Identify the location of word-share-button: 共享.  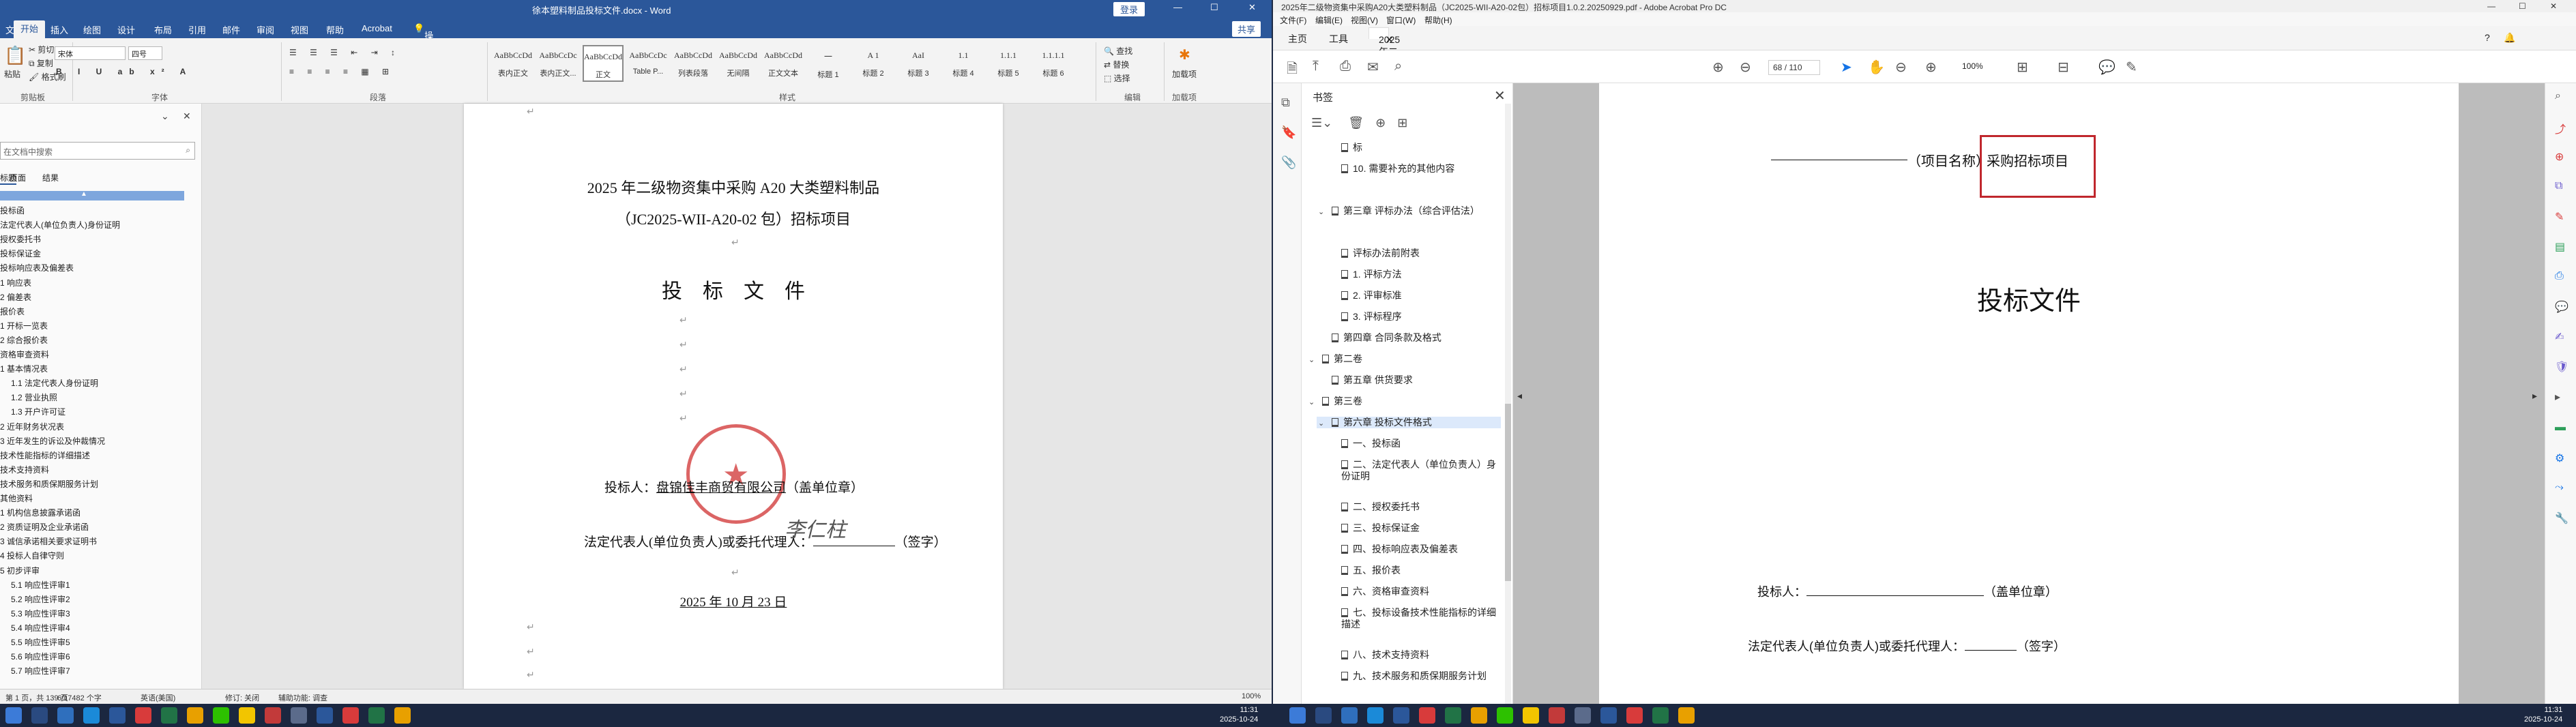
(1246, 29).